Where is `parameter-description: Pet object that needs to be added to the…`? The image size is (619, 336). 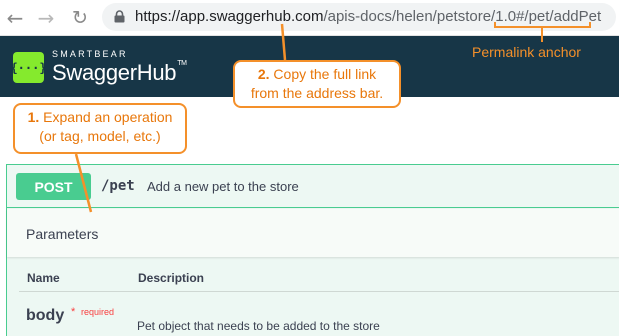 parameter-description: Pet object that needs to be added to the… is located at coordinates (258, 326).